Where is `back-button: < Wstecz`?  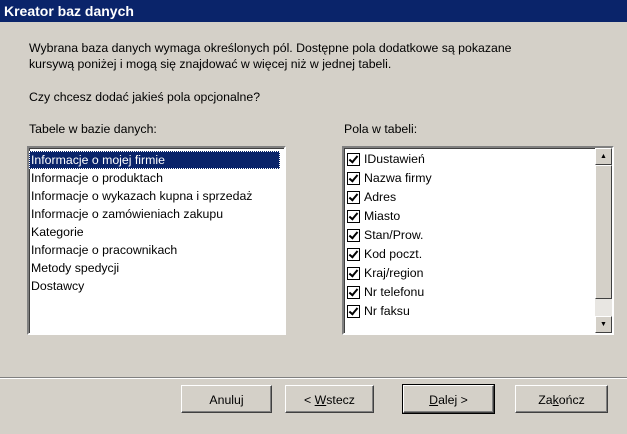 back-button: < Wstecz is located at coordinates (329, 399).